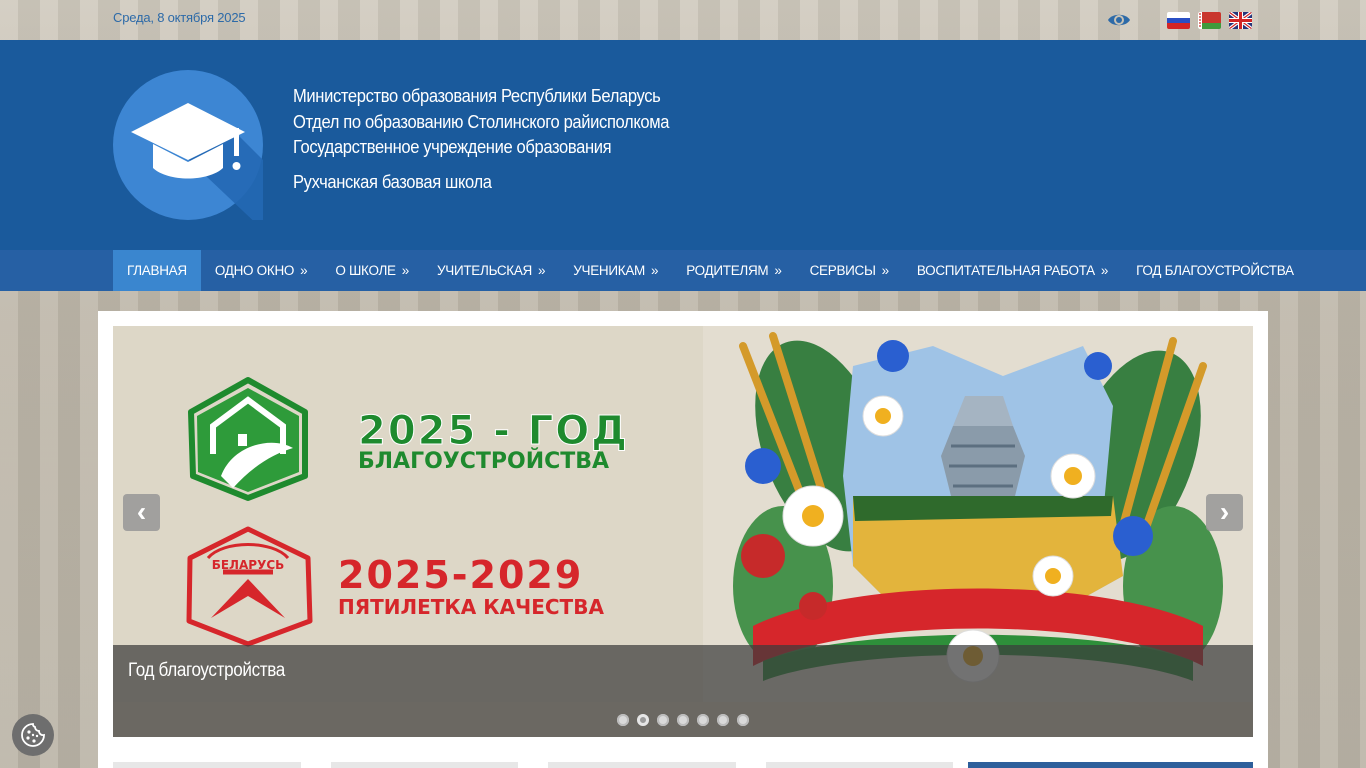 The width and height of the screenshot is (1366, 768). I want to click on nav-item-educational-work: Воспитательная работа», so click(1012, 270).